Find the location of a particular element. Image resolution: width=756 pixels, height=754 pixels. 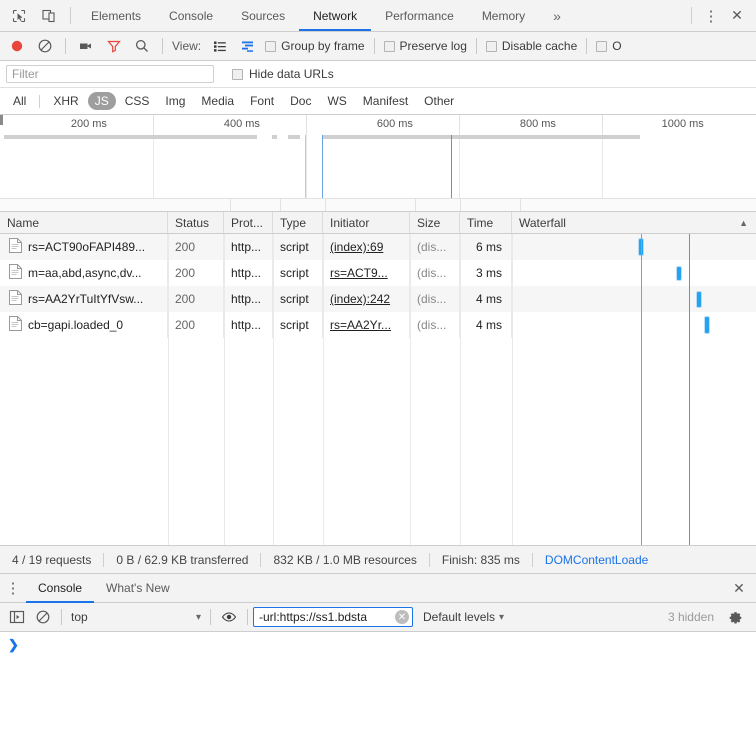

filter-icon is located at coordinates (114, 46).